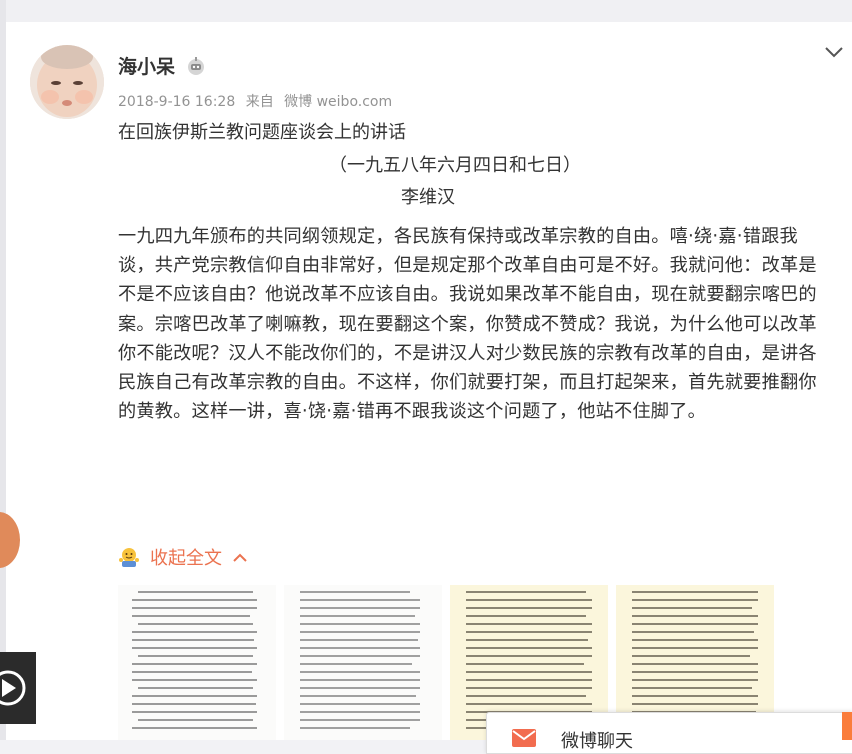  I want to click on post-source: 微博 weibo.com, so click(338, 102).